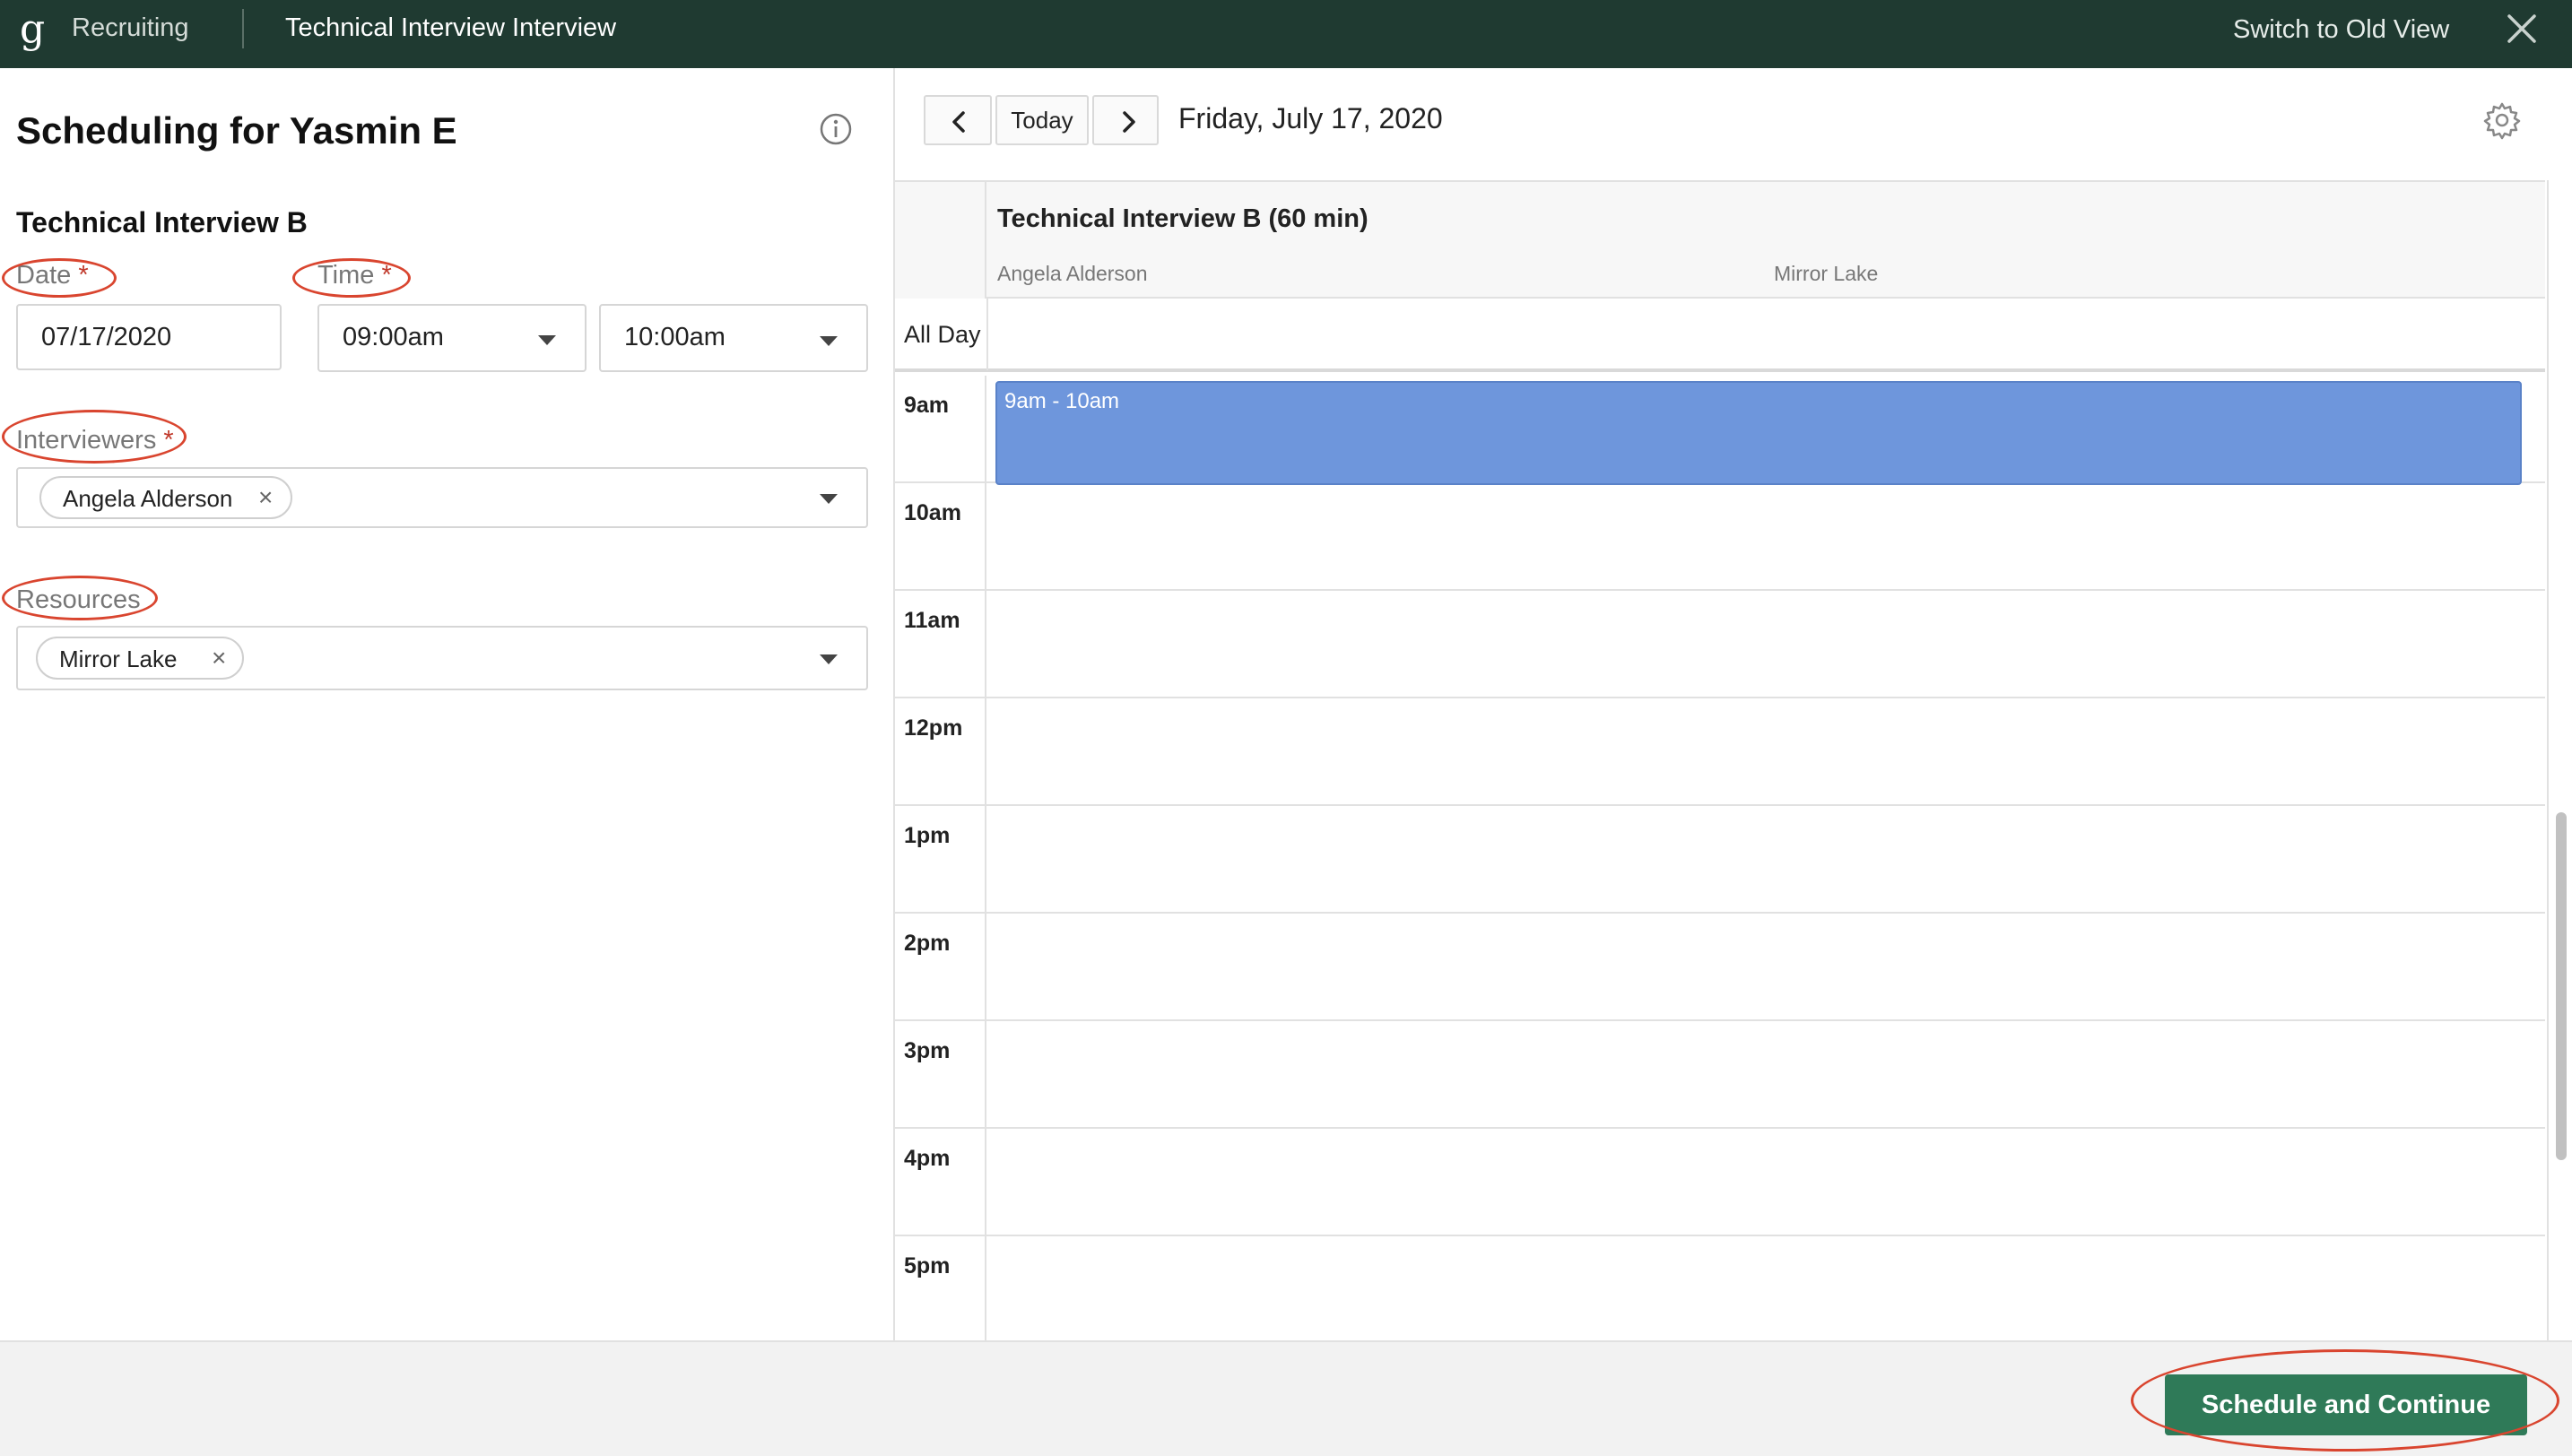  What do you see at coordinates (933, 728) in the screenshot?
I see `hour-label: 12pm` at bounding box center [933, 728].